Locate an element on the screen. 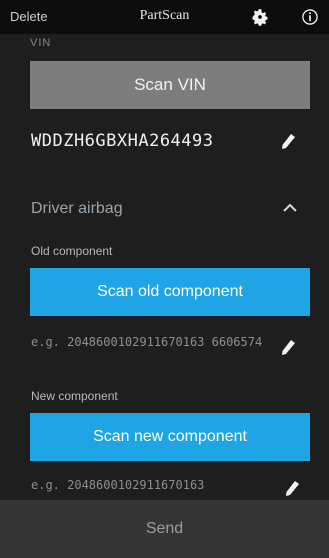  new-component-example: e.g. 2048600102911670163 is located at coordinates (151, 485).